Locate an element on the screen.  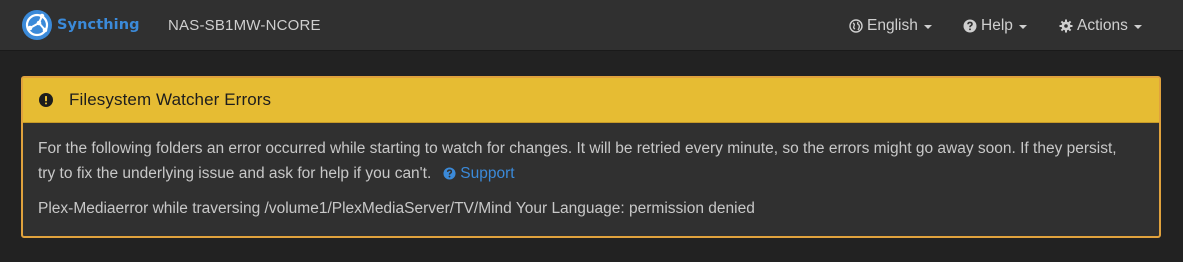
panel-title: Filesystem Watcher Errors is located at coordinates (170, 99).